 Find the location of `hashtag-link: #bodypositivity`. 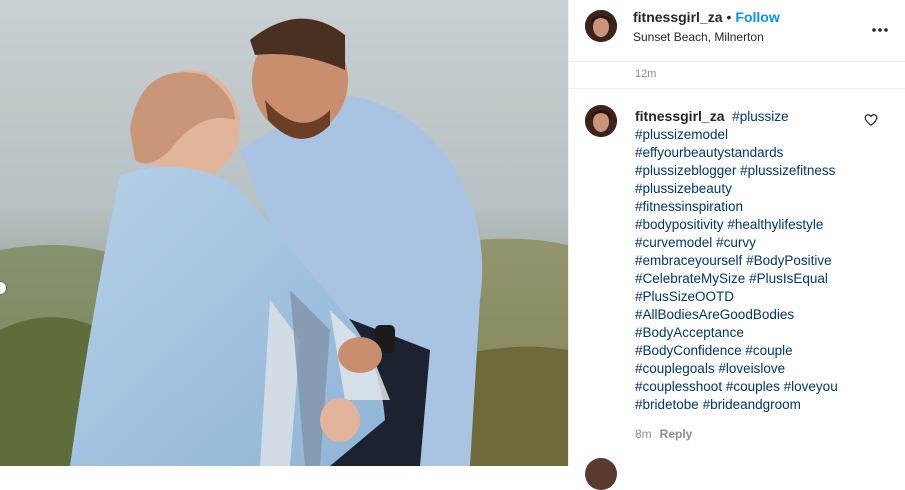

hashtag-link: #bodypositivity is located at coordinates (679, 224).